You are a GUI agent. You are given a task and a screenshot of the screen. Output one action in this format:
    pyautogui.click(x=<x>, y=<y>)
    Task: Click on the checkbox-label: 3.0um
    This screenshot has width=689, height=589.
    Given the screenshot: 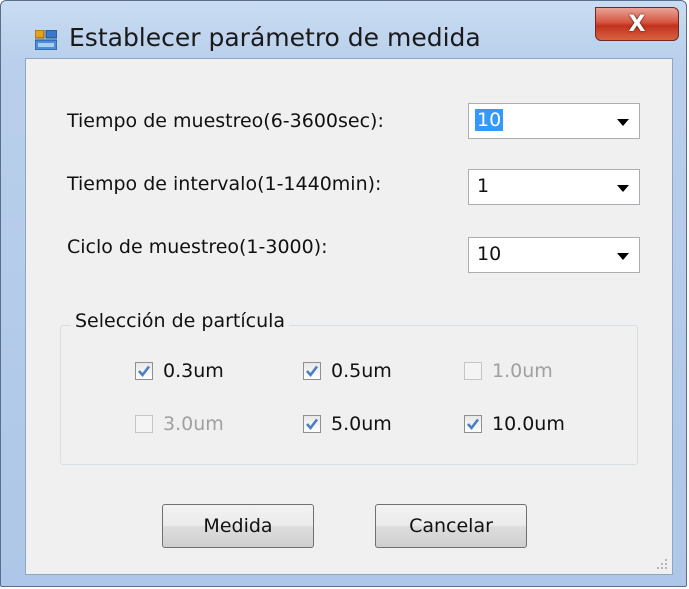 What is the action you would take?
    pyautogui.click(x=193, y=424)
    